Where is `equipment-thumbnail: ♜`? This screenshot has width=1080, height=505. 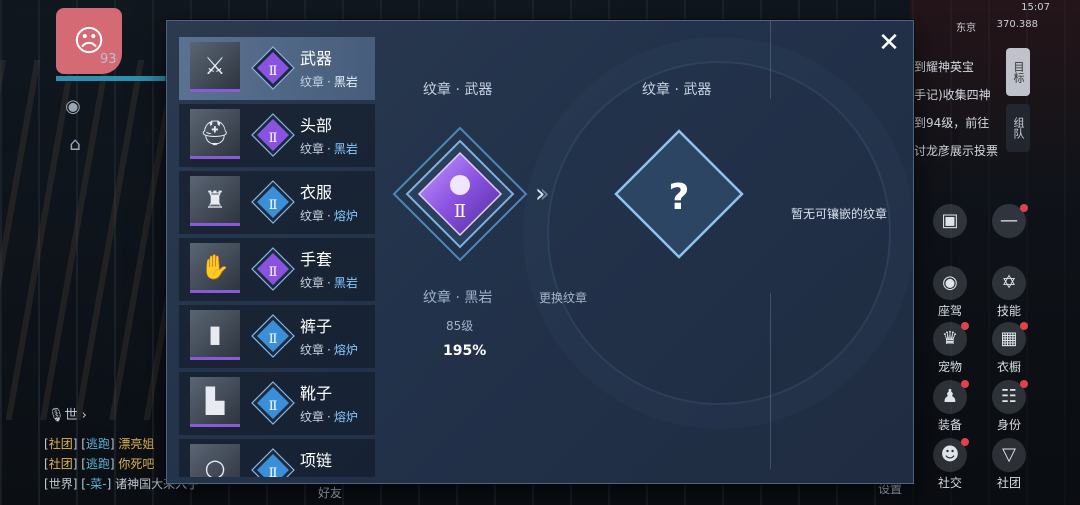 equipment-thumbnail: ♜ is located at coordinates (215, 201).